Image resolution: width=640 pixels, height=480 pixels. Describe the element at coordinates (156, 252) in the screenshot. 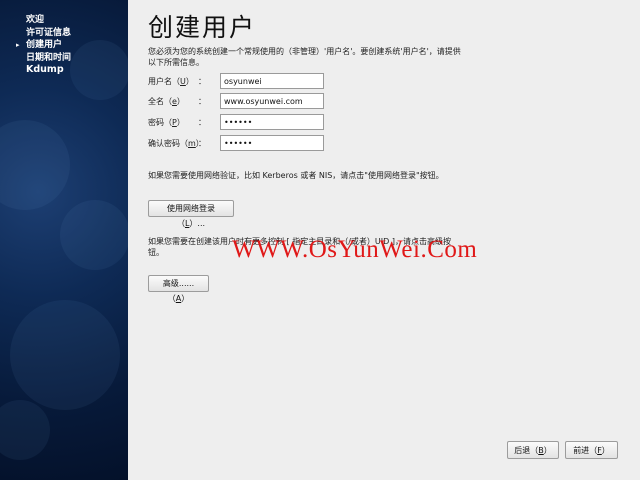

I see `advanced-text-line-2: 钮。` at that location.